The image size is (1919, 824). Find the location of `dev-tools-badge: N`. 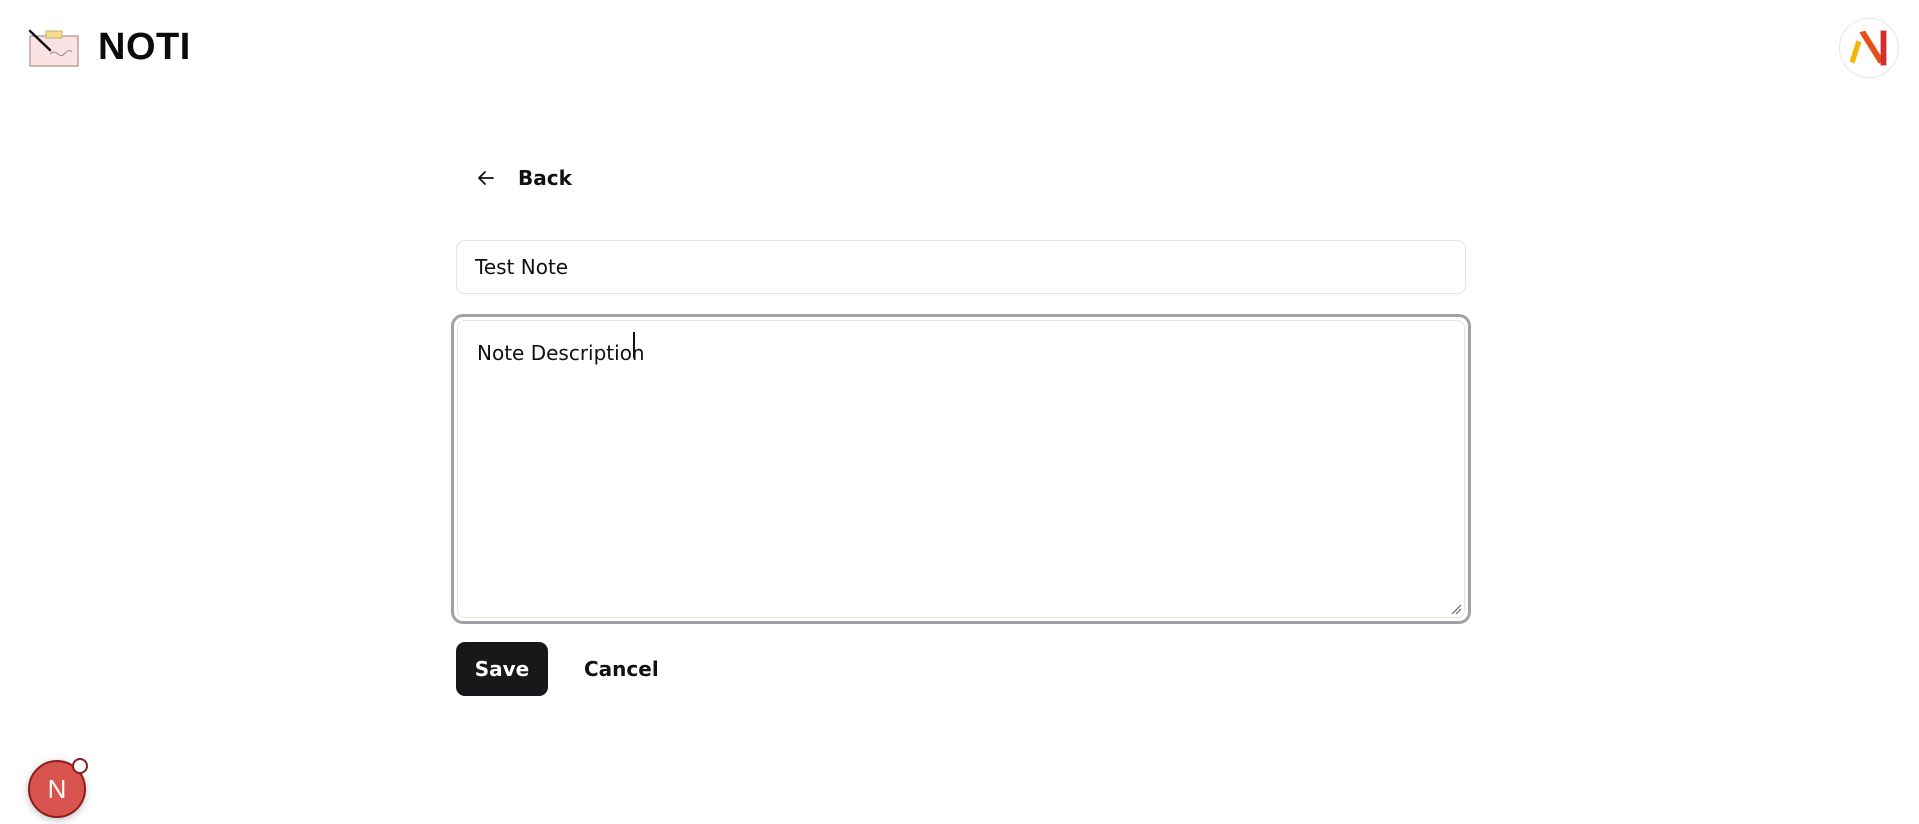

dev-tools-badge: N is located at coordinates (58, 788).